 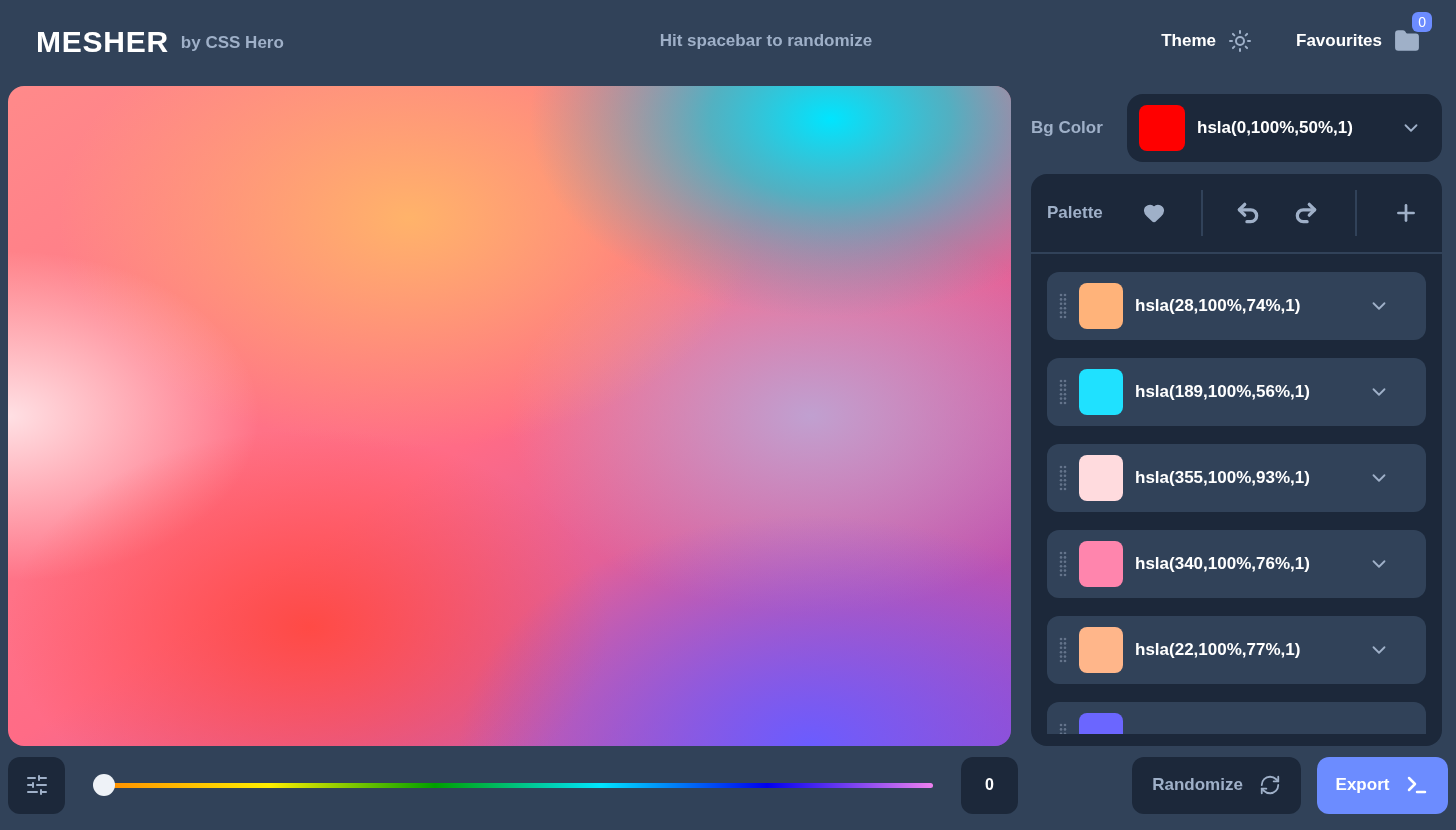 I want to click on undo-button, so click(x=1248, y=213).